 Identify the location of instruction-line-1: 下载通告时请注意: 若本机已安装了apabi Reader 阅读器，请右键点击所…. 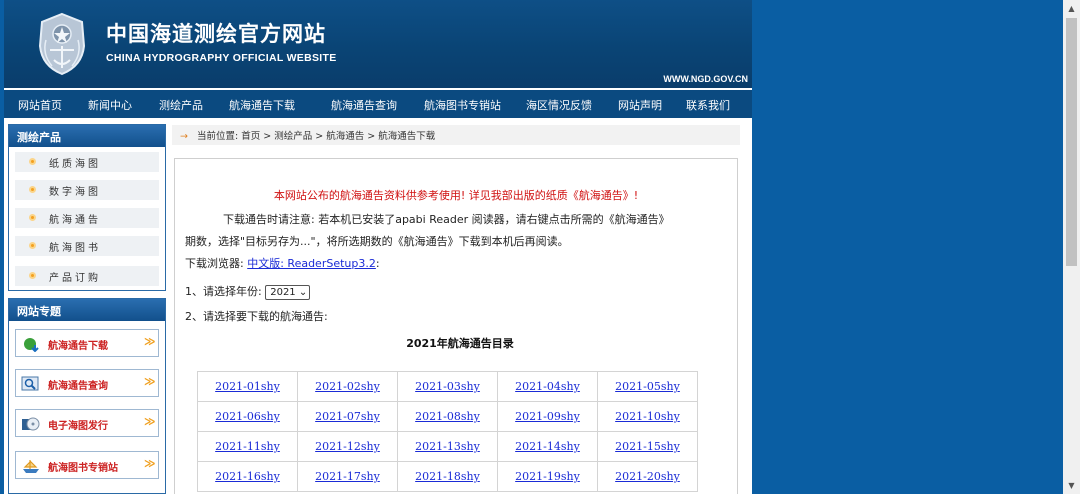
(446, 219).